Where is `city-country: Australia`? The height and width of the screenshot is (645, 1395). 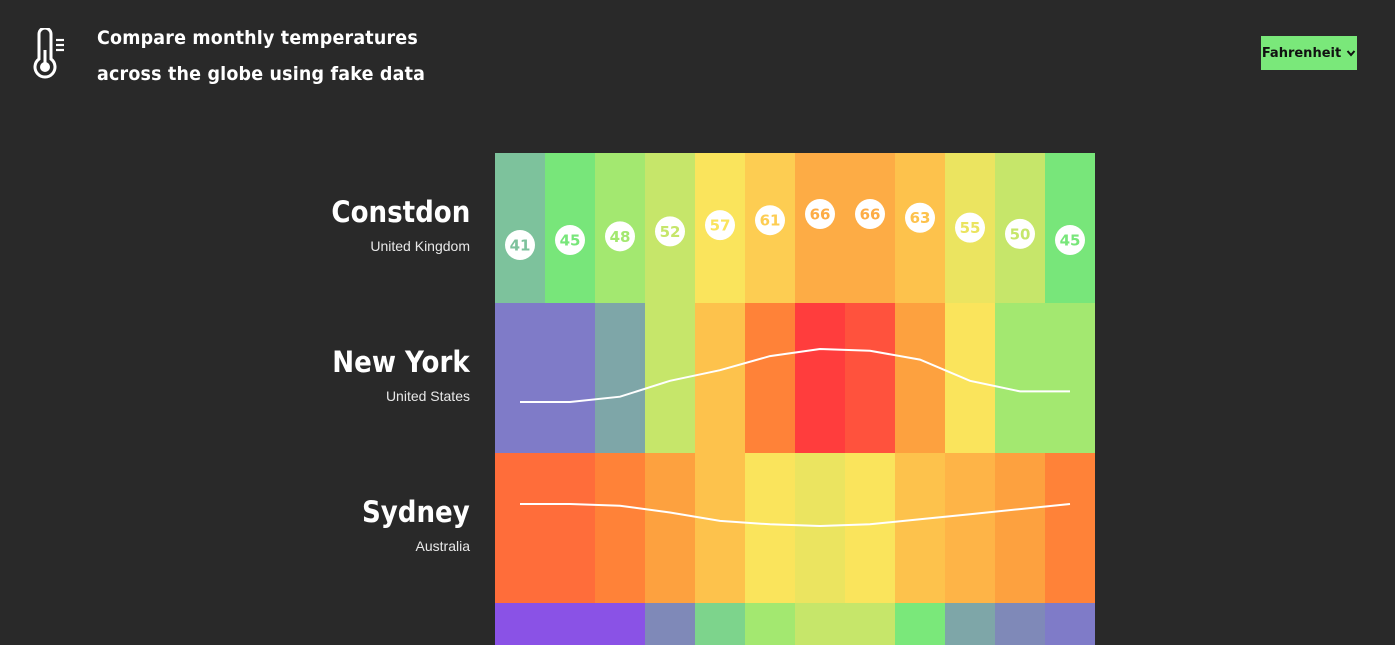
city-country: Australia is located at coordinates (442, 546).